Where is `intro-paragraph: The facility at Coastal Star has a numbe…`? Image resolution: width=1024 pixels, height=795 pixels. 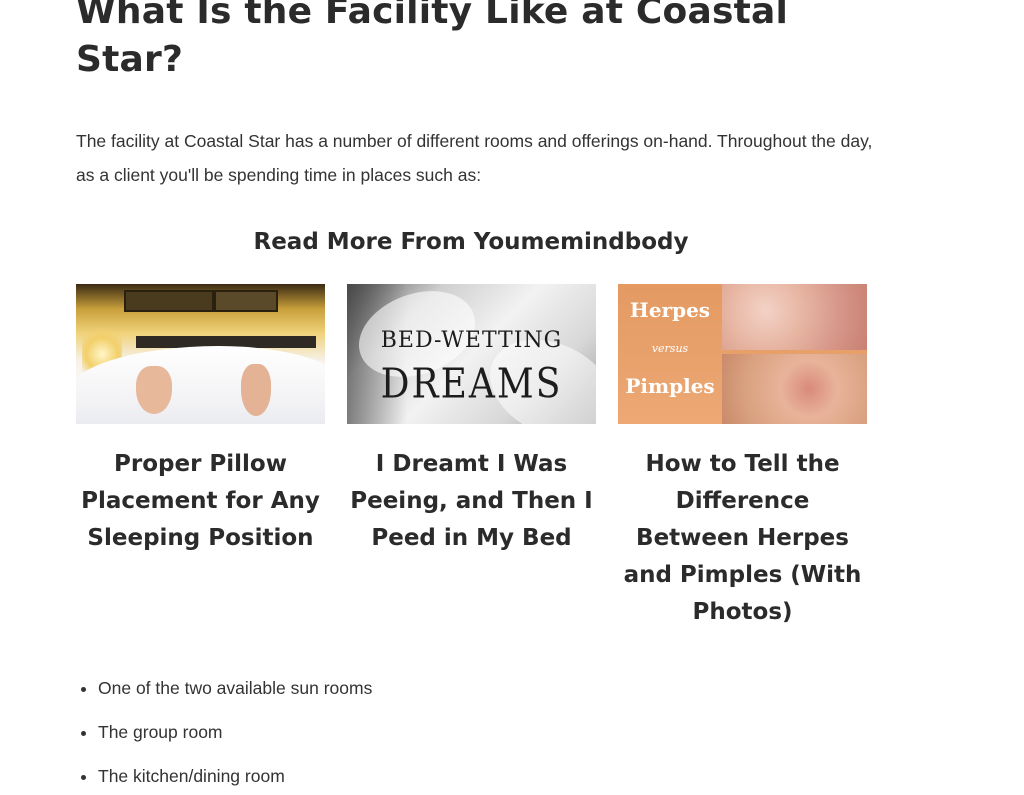 intro-paragraph: The facility at Coastal Star has a numbe… is located at coordinates (474, 158).